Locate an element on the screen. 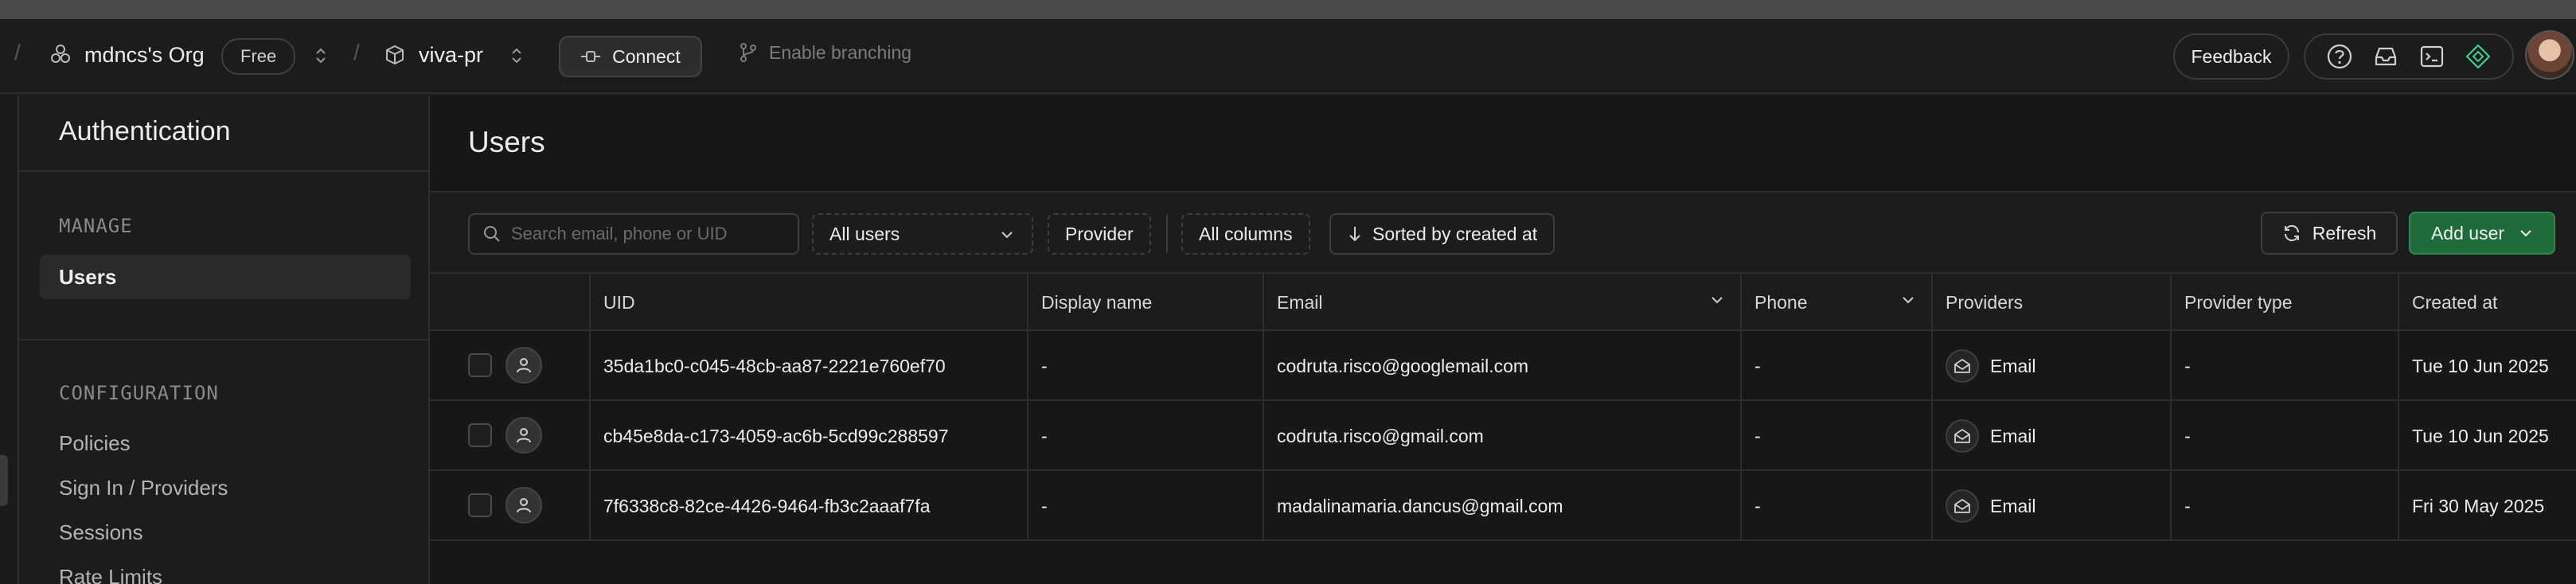  search-box is located at coordinates (633, 234).